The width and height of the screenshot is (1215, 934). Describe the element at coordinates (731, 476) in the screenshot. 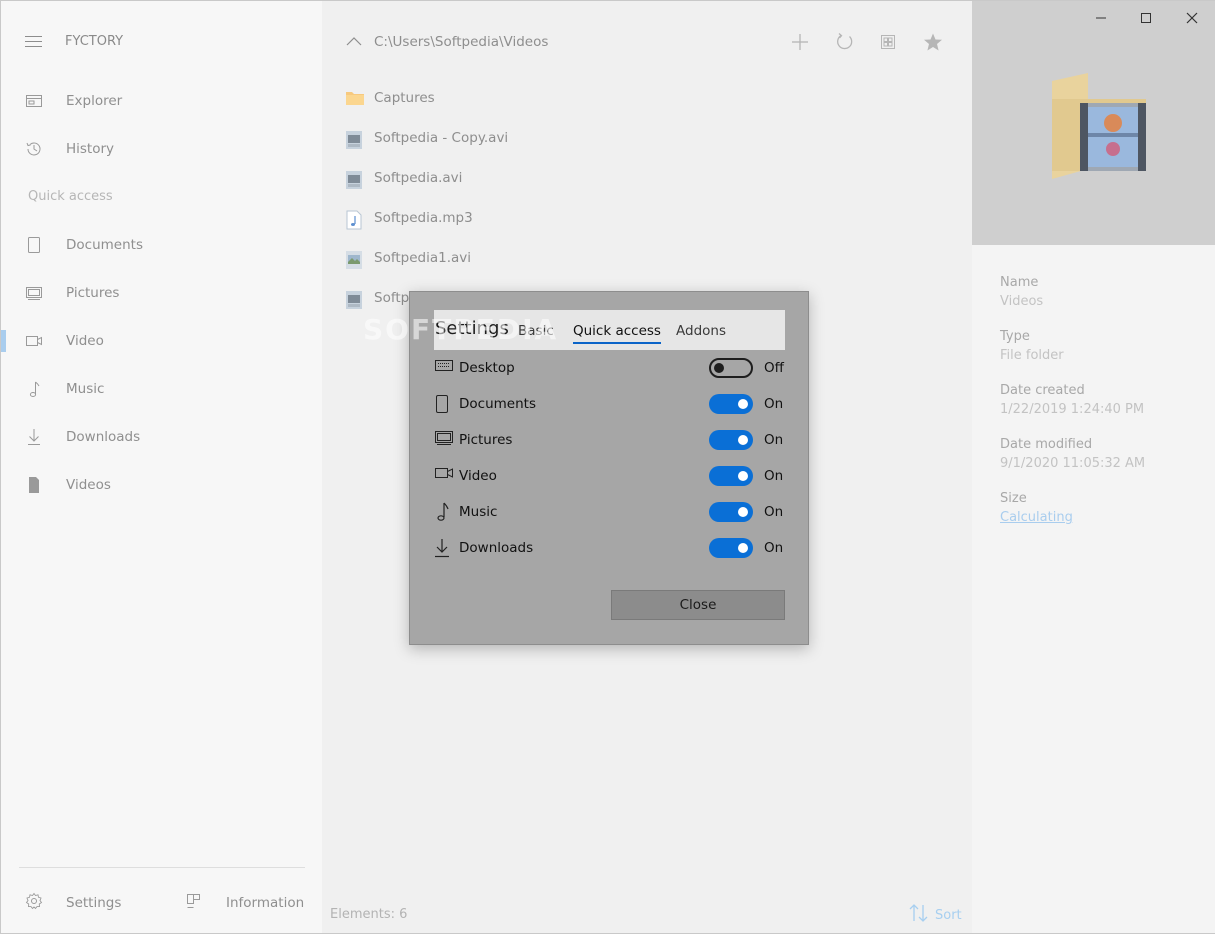

I see `toggle-video` at that location.